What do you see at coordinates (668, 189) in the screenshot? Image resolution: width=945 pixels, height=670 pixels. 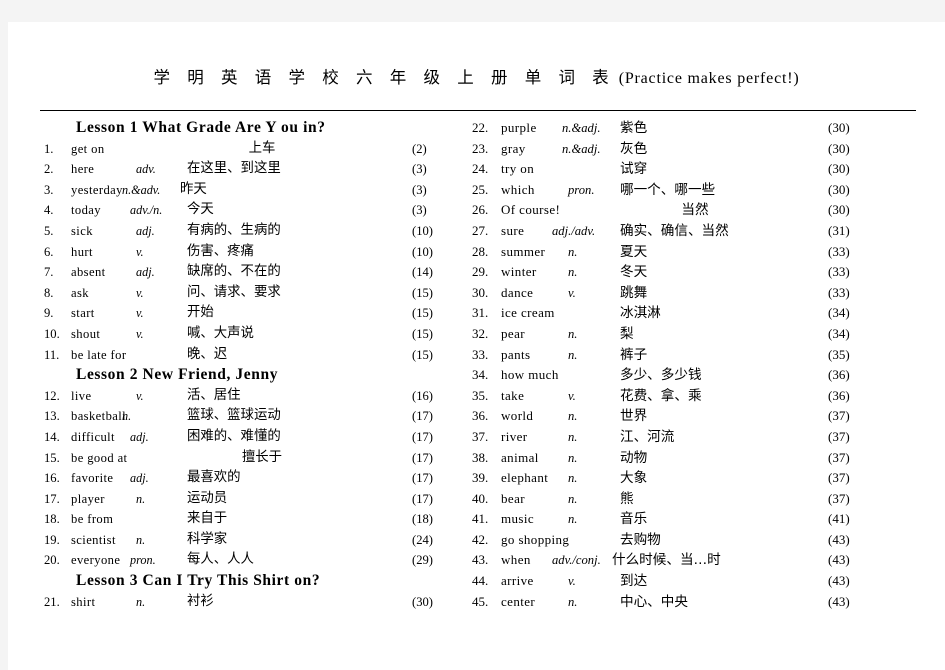 I see `entry-translation: 哪一个、哪一些` at bounding box center [668, 189].